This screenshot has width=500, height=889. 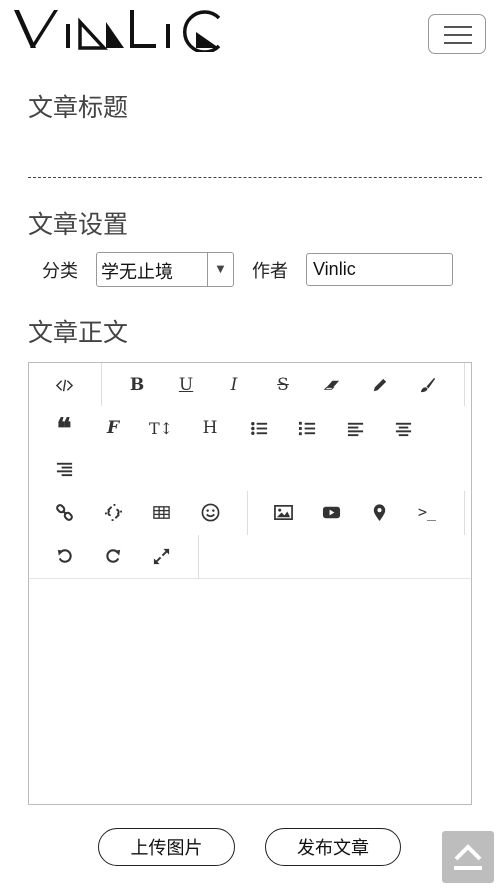 I want to click on brush-icon, so click(x=427, y=385).